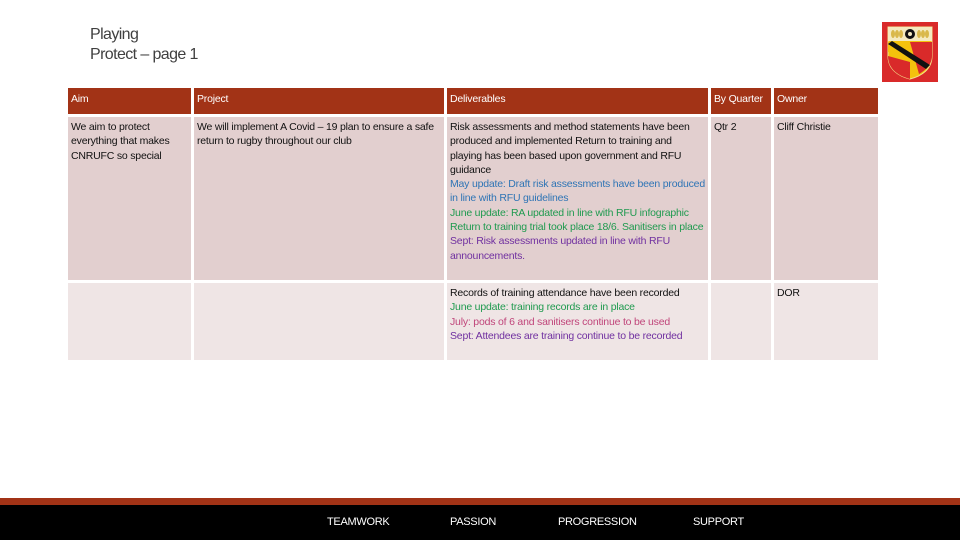  What do you see at coordinates (319, 321) in the screenshot?
I see `cell-project` at bounding box center [319, 321].